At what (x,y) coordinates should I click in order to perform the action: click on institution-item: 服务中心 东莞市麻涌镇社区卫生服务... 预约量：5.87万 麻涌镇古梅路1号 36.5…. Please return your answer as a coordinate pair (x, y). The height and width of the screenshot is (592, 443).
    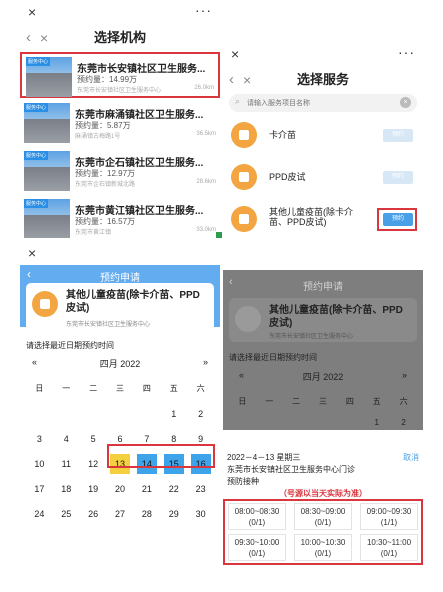
    Looking at the image, I should click on (120, 123).